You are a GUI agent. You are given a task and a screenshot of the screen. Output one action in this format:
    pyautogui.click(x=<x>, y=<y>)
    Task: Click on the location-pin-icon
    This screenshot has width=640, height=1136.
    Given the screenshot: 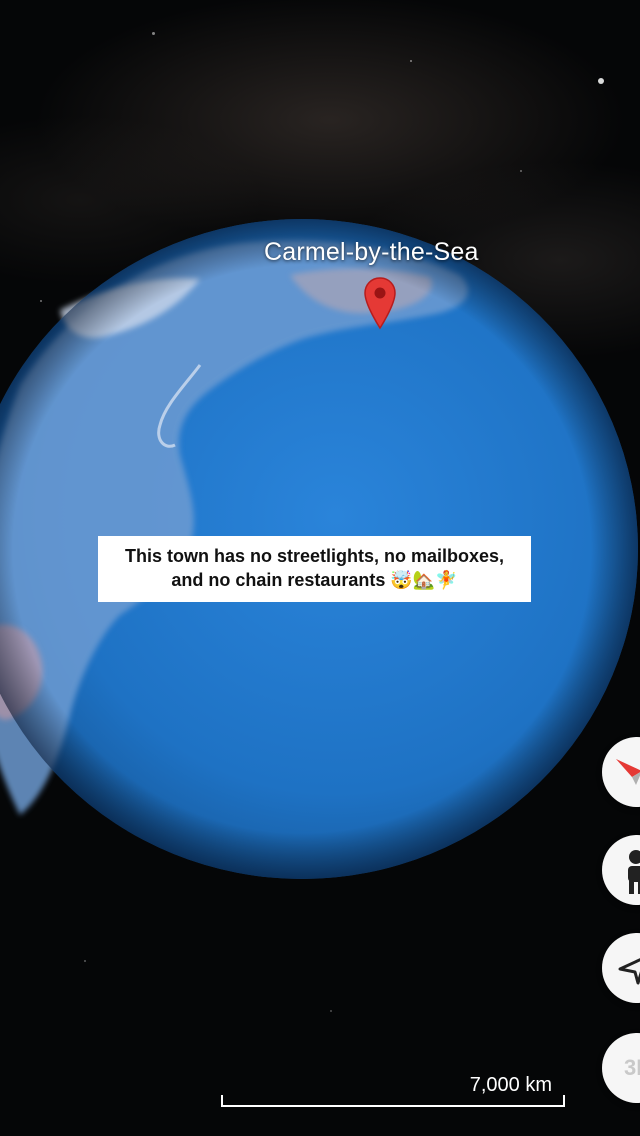 What is the action you would take?
    pyautogui.click(x=380, y=303)
    